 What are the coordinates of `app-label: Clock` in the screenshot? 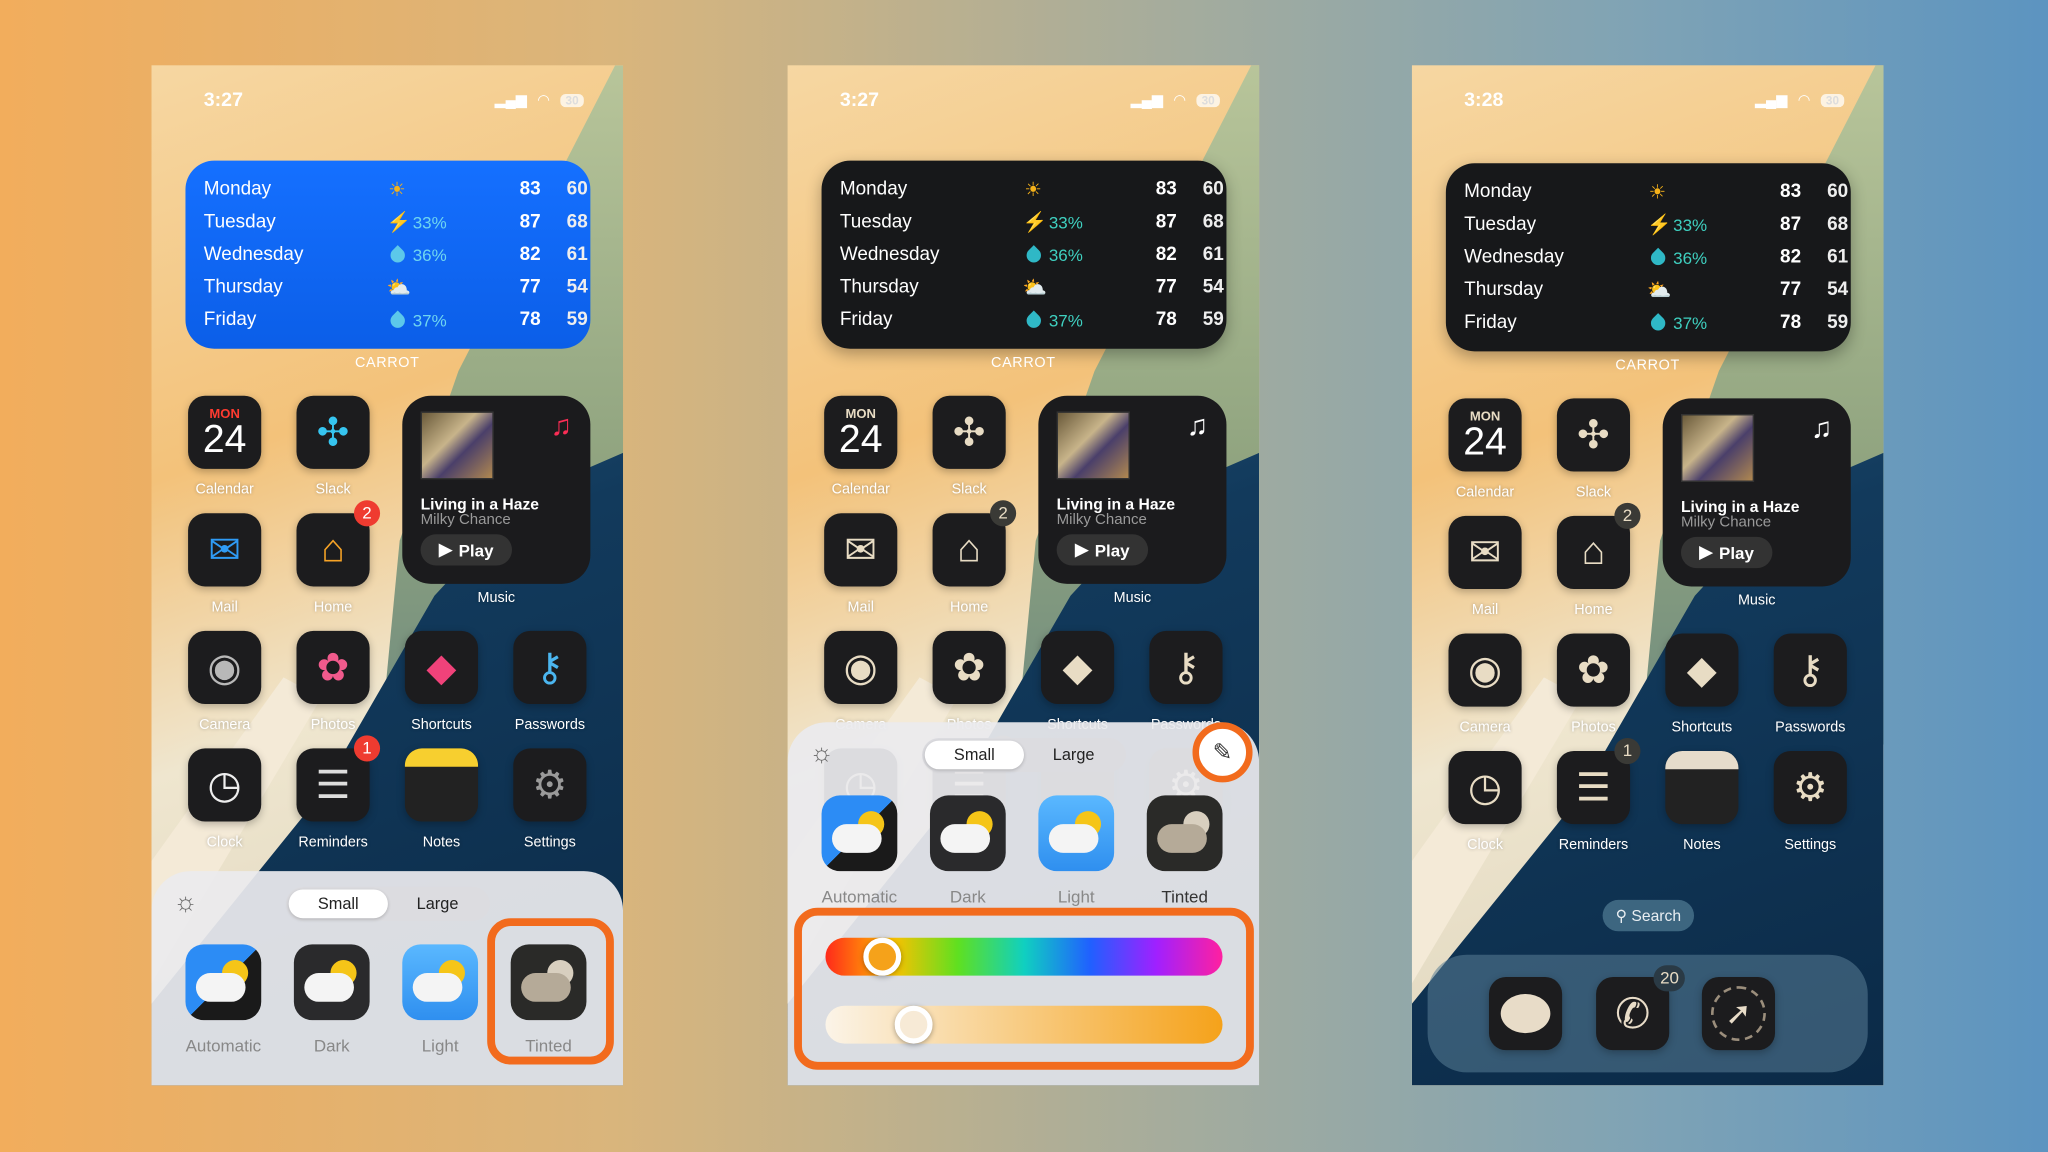 It's located at (1485, 845).